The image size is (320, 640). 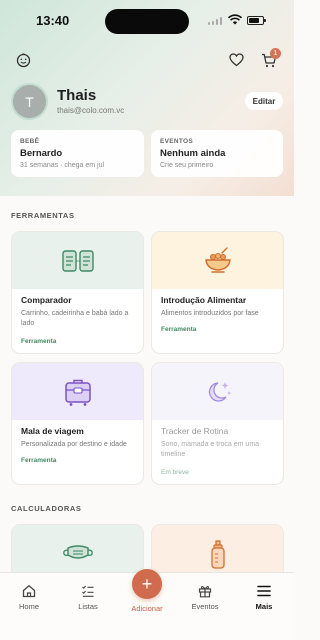 I want to click on tool-description: Sono, mamada e troca em uma timeline, so click(x=210, y=449).